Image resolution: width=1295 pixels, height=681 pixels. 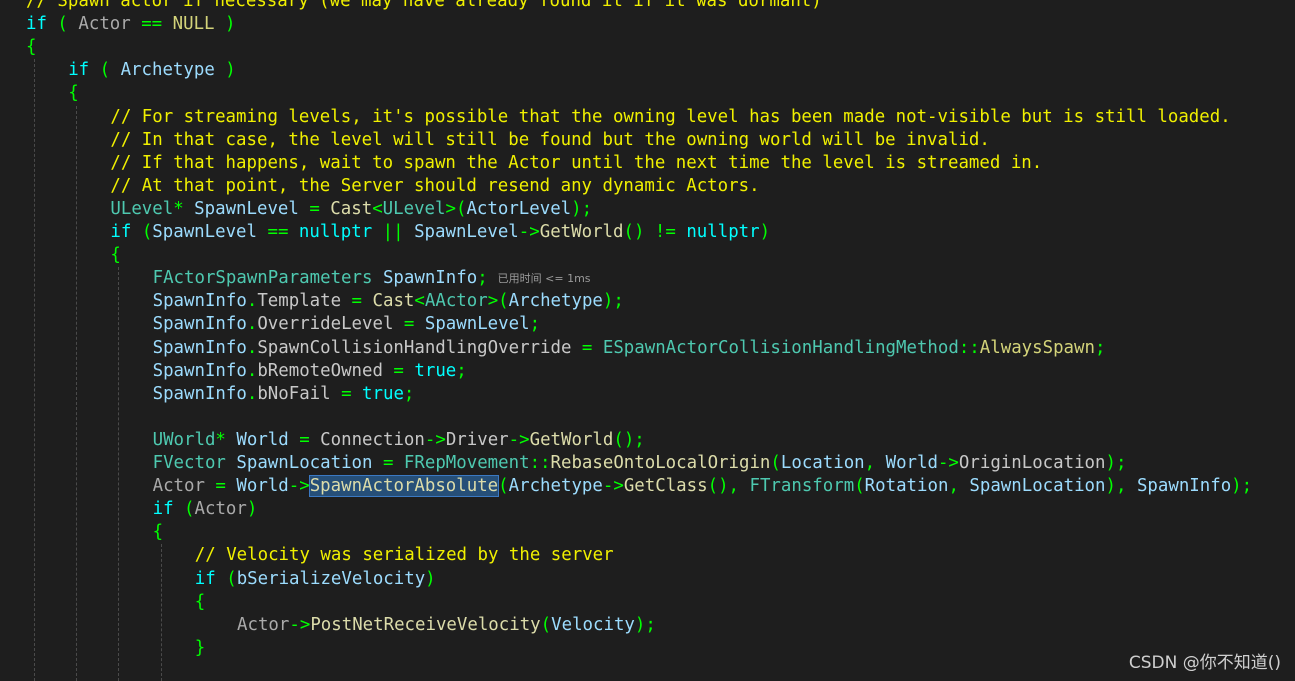 What do you see at coordinates (540, 463) in the screenshot?
I see `code-token: ::` at bounding box center [540, 463].